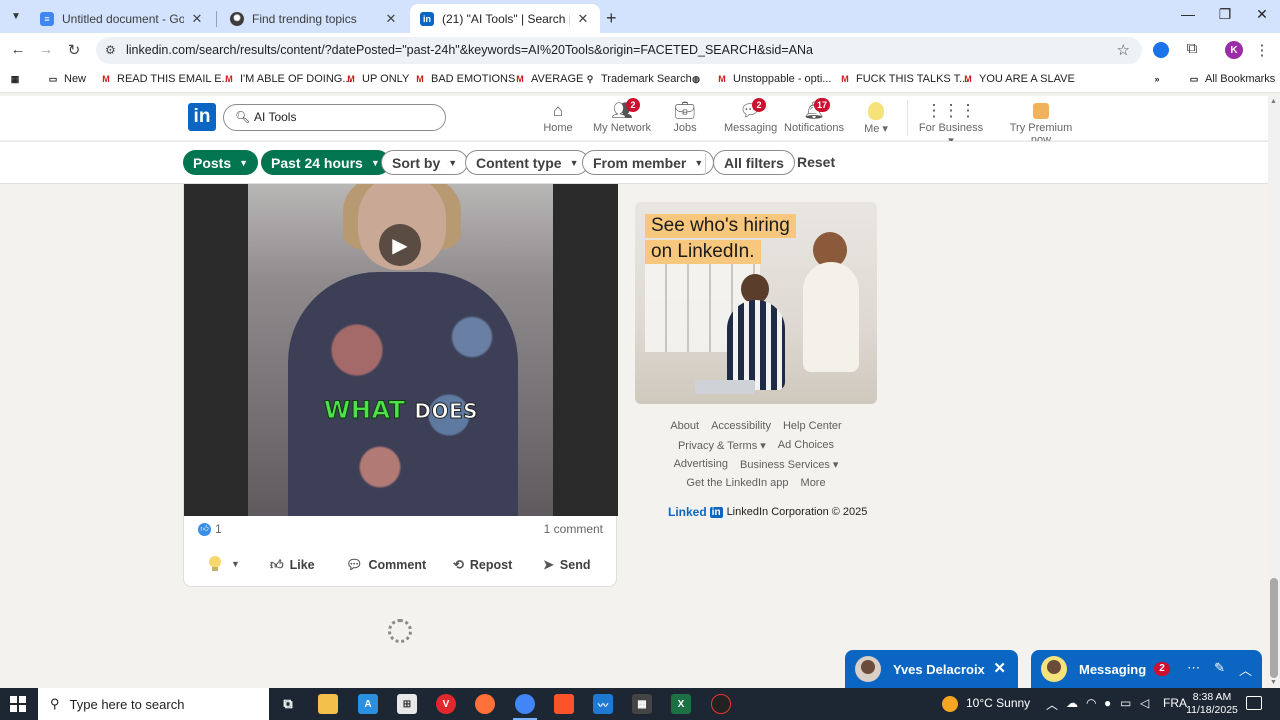  What do you see at coordinates (756, 303) in the screenshot?
I see `hiring-ad: See who's hiring on LinkedIn.` at bounding box center [756, 303].